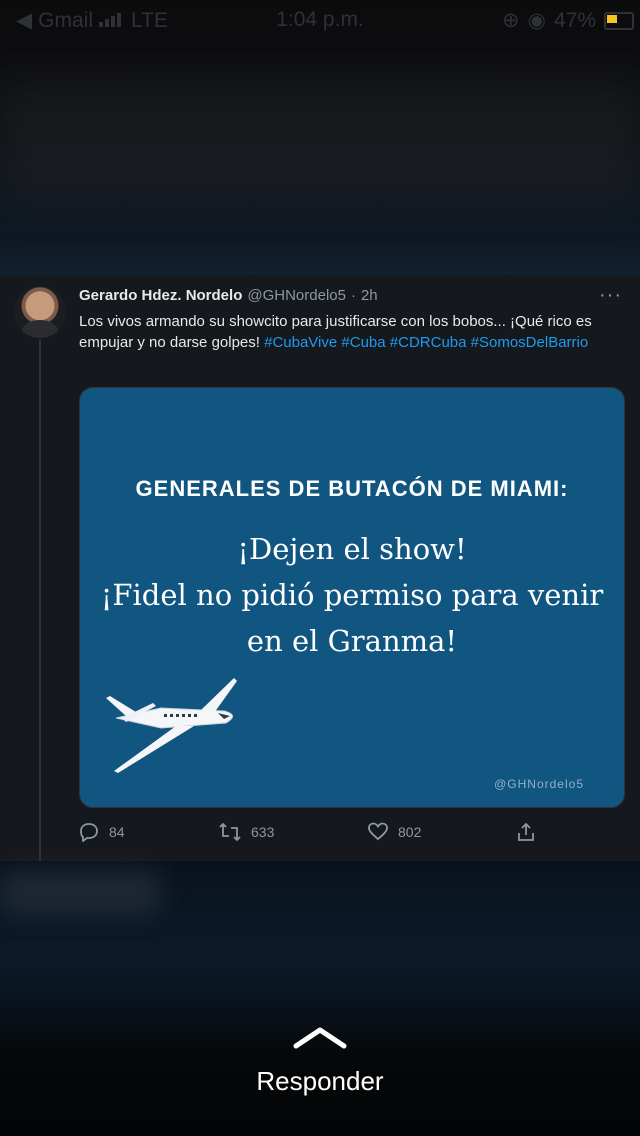 This screenshot has height=1136, width=640. I want to click on image-line-2: ¡Fidel no pidió permiso para venir, so click(352, 595).